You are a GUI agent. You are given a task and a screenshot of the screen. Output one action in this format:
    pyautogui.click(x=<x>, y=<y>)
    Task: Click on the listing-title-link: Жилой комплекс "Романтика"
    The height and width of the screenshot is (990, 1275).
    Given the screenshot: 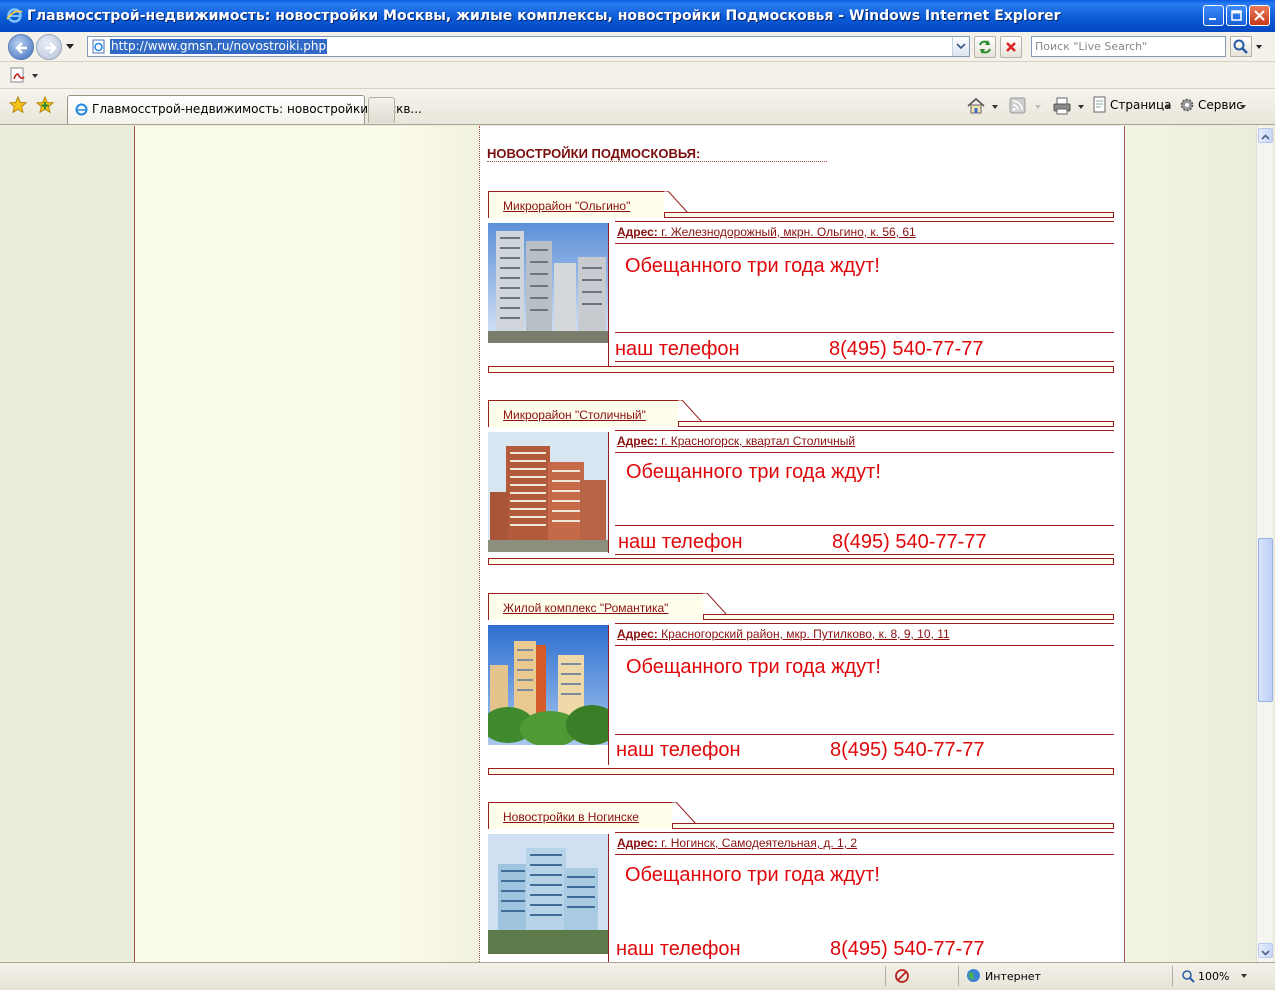 What is the action you would take?
    pyautogui.click(x=585, y=608)
    